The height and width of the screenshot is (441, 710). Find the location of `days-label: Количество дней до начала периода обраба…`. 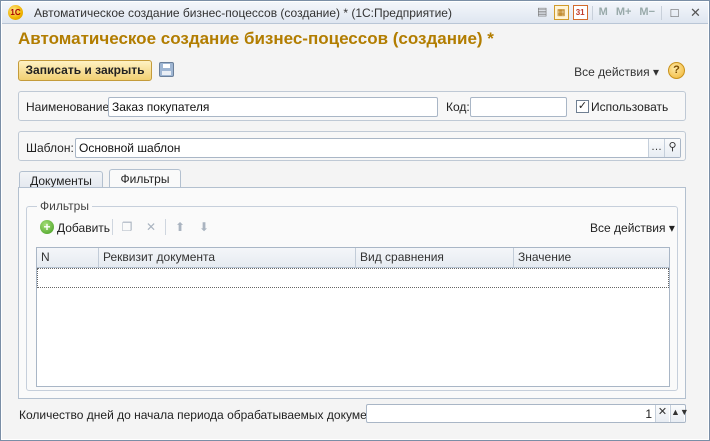

days-label: Количество дней до начала периода обраба… is located at coordinates (207, 415).